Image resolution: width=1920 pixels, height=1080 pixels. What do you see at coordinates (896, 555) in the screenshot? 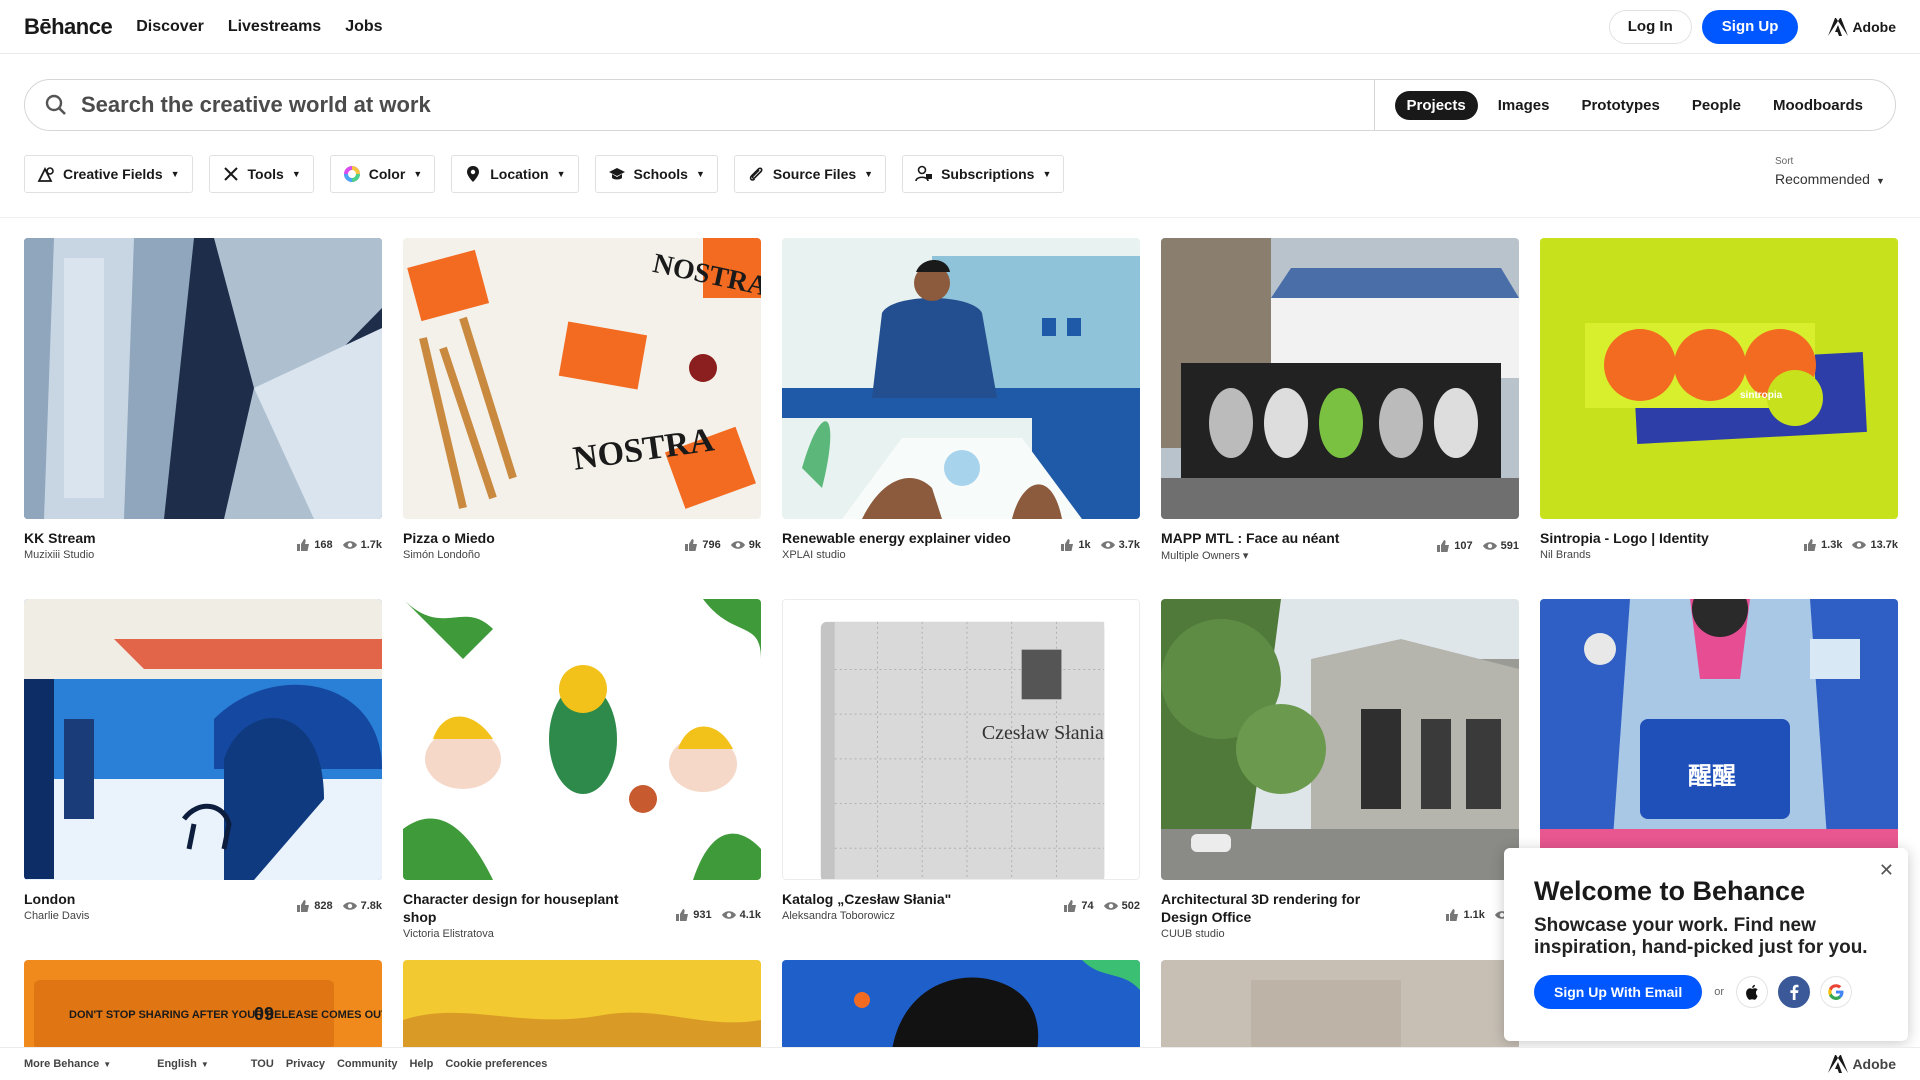
I see `project-owner: XPLAI studio` at bounding box center [896, 555].